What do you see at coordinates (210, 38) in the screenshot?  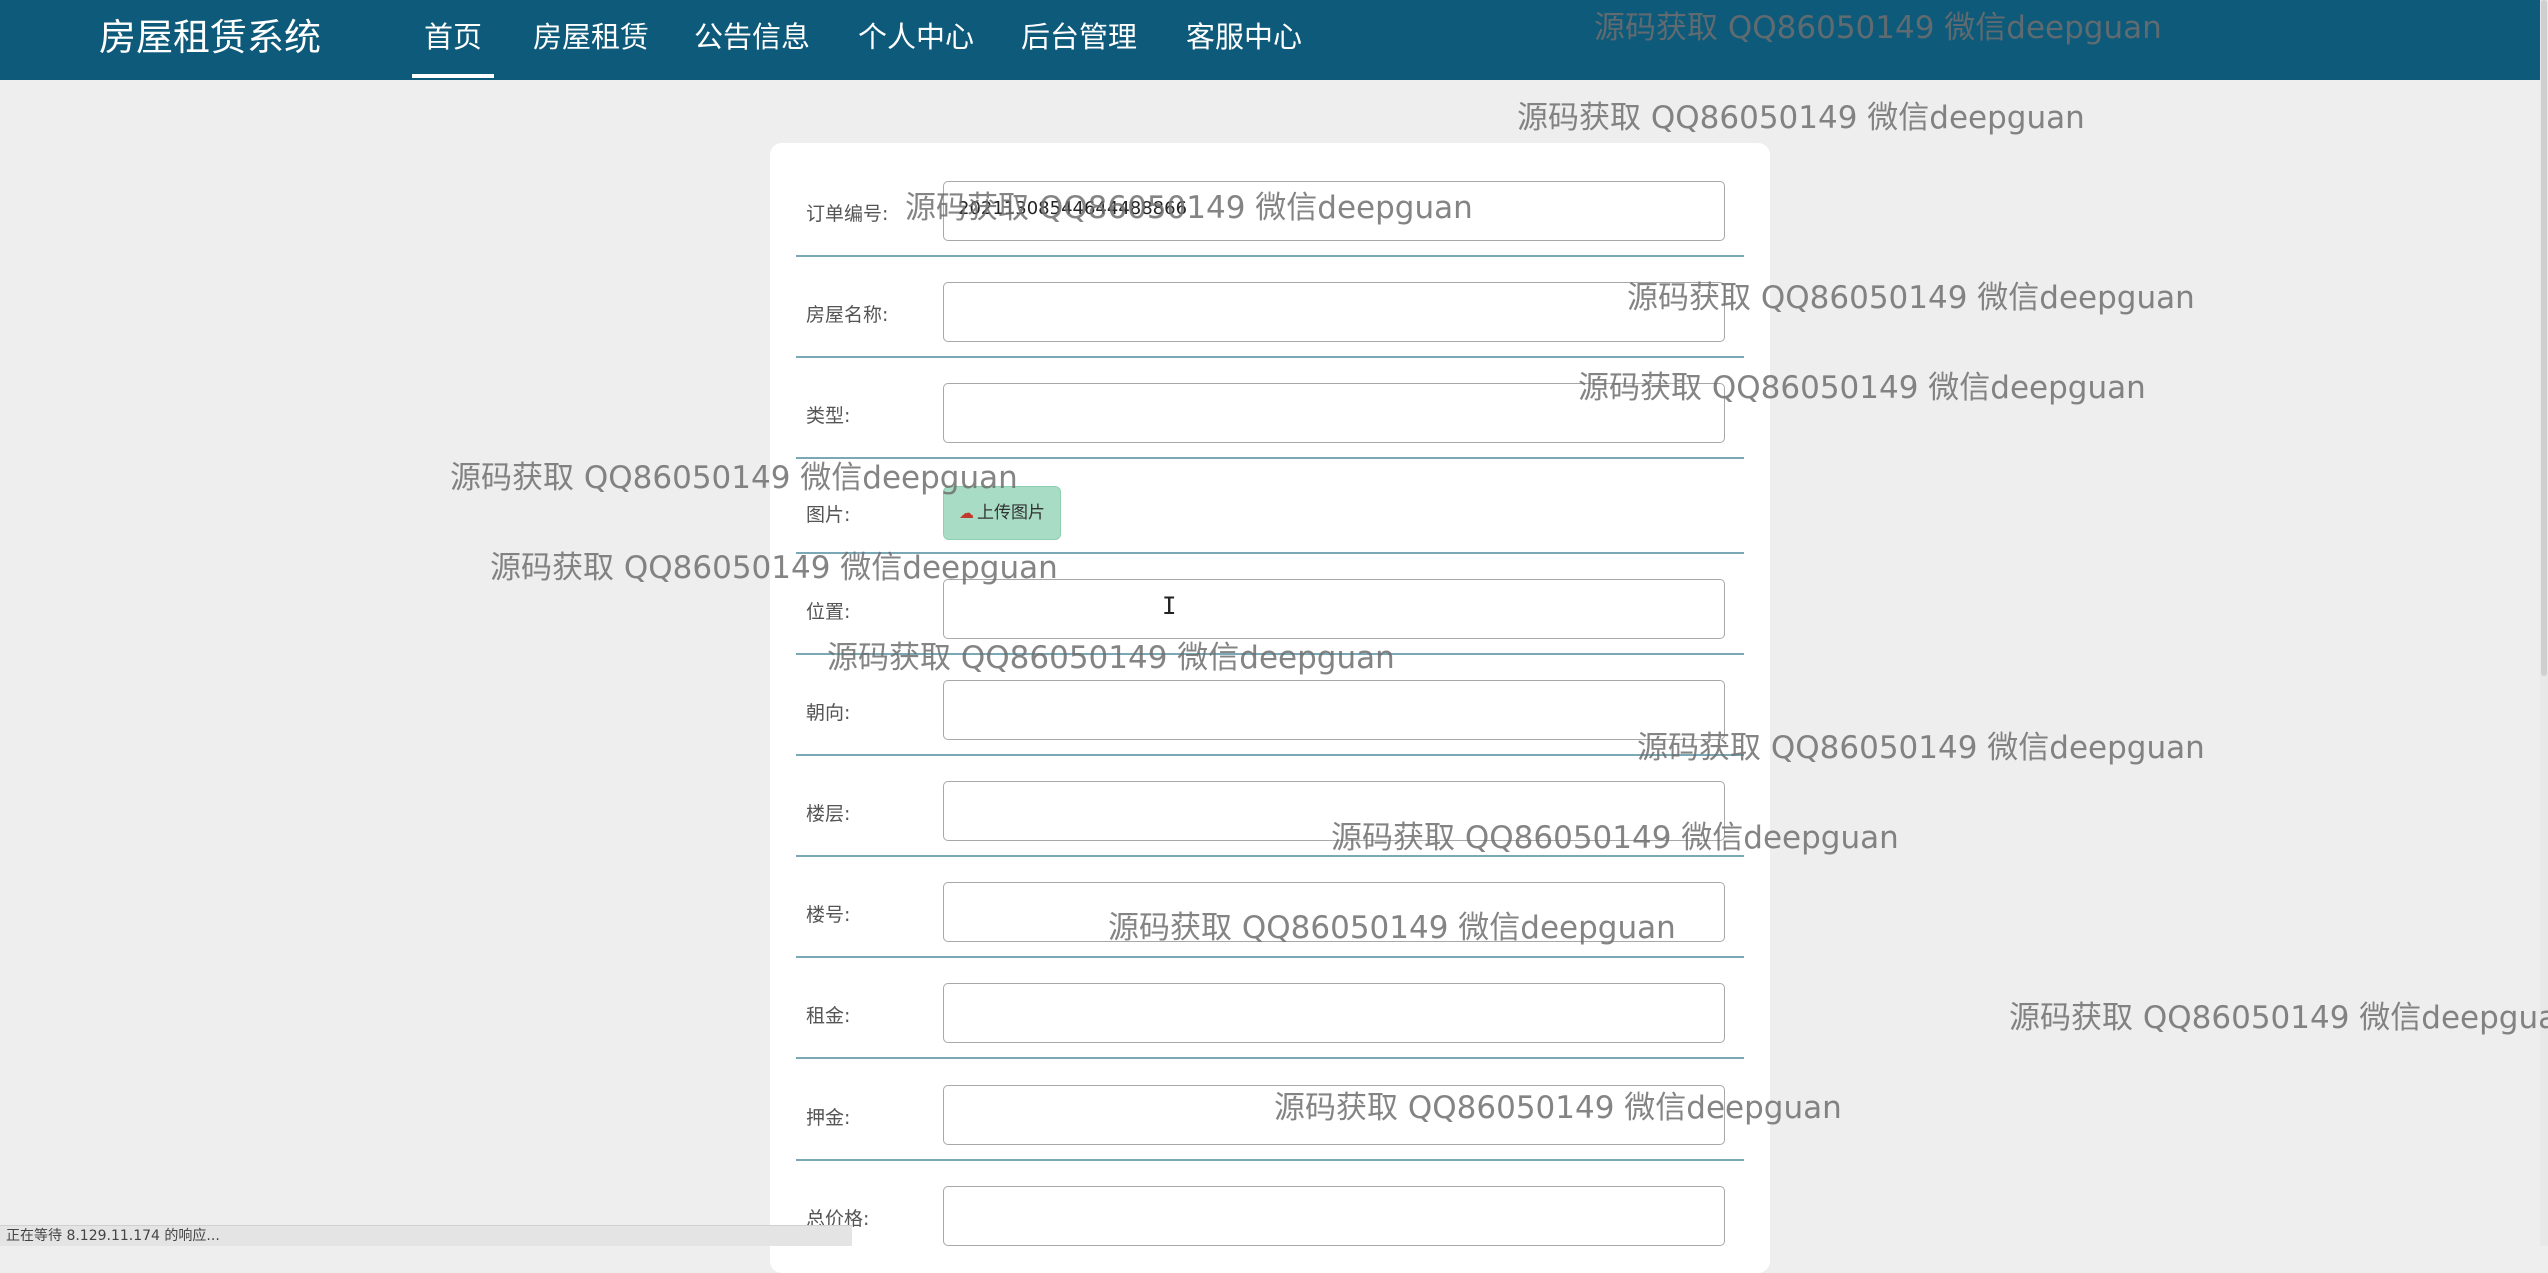 I see `site-brand: 房屋租赁系统` at bounding box center [210, 38].